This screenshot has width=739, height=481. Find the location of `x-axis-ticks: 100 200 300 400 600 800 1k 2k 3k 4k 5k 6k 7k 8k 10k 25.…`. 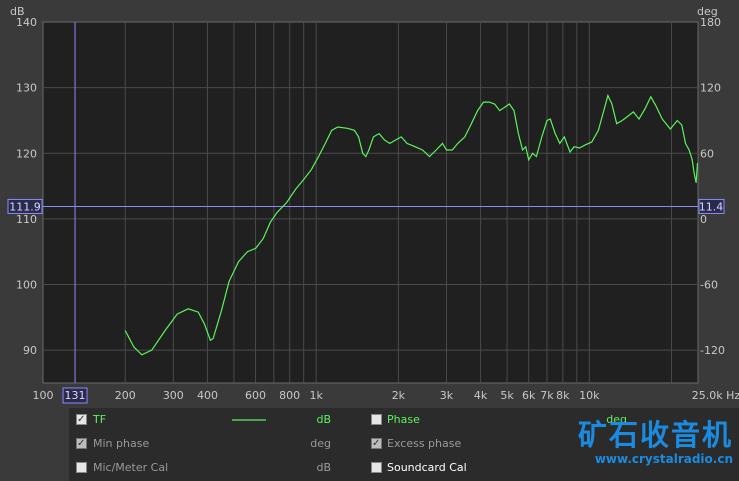

x-axis-ticks: 100 200 300 400 600 800 1k 2k 3k 4k 5k 6k 7k 8k 10k 25.… is located at coordinates (386, 395).